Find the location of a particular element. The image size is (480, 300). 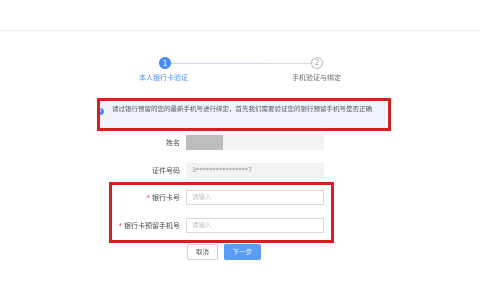

cancel-button: 取消 is located at coordinates (202, 252).